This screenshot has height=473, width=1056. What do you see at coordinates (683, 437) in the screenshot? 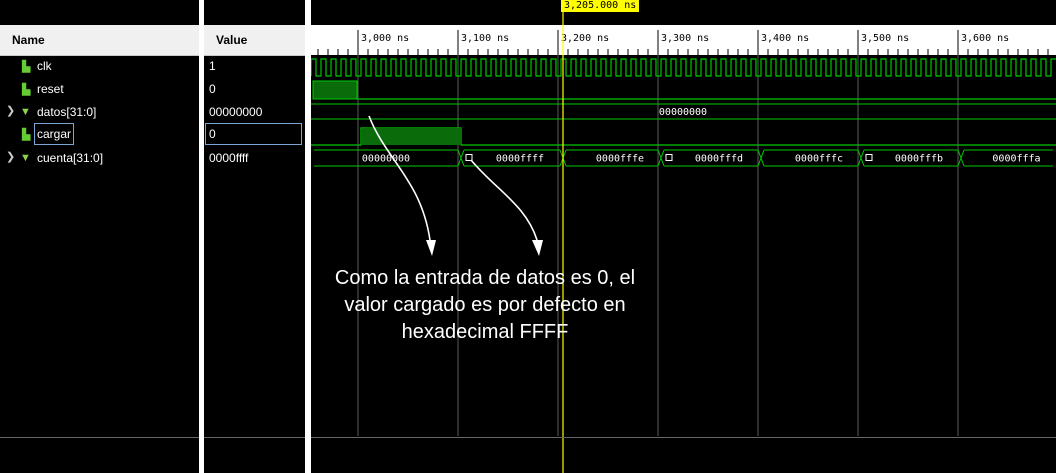
I see `waveform-divider` at bounding box center [683, 437].